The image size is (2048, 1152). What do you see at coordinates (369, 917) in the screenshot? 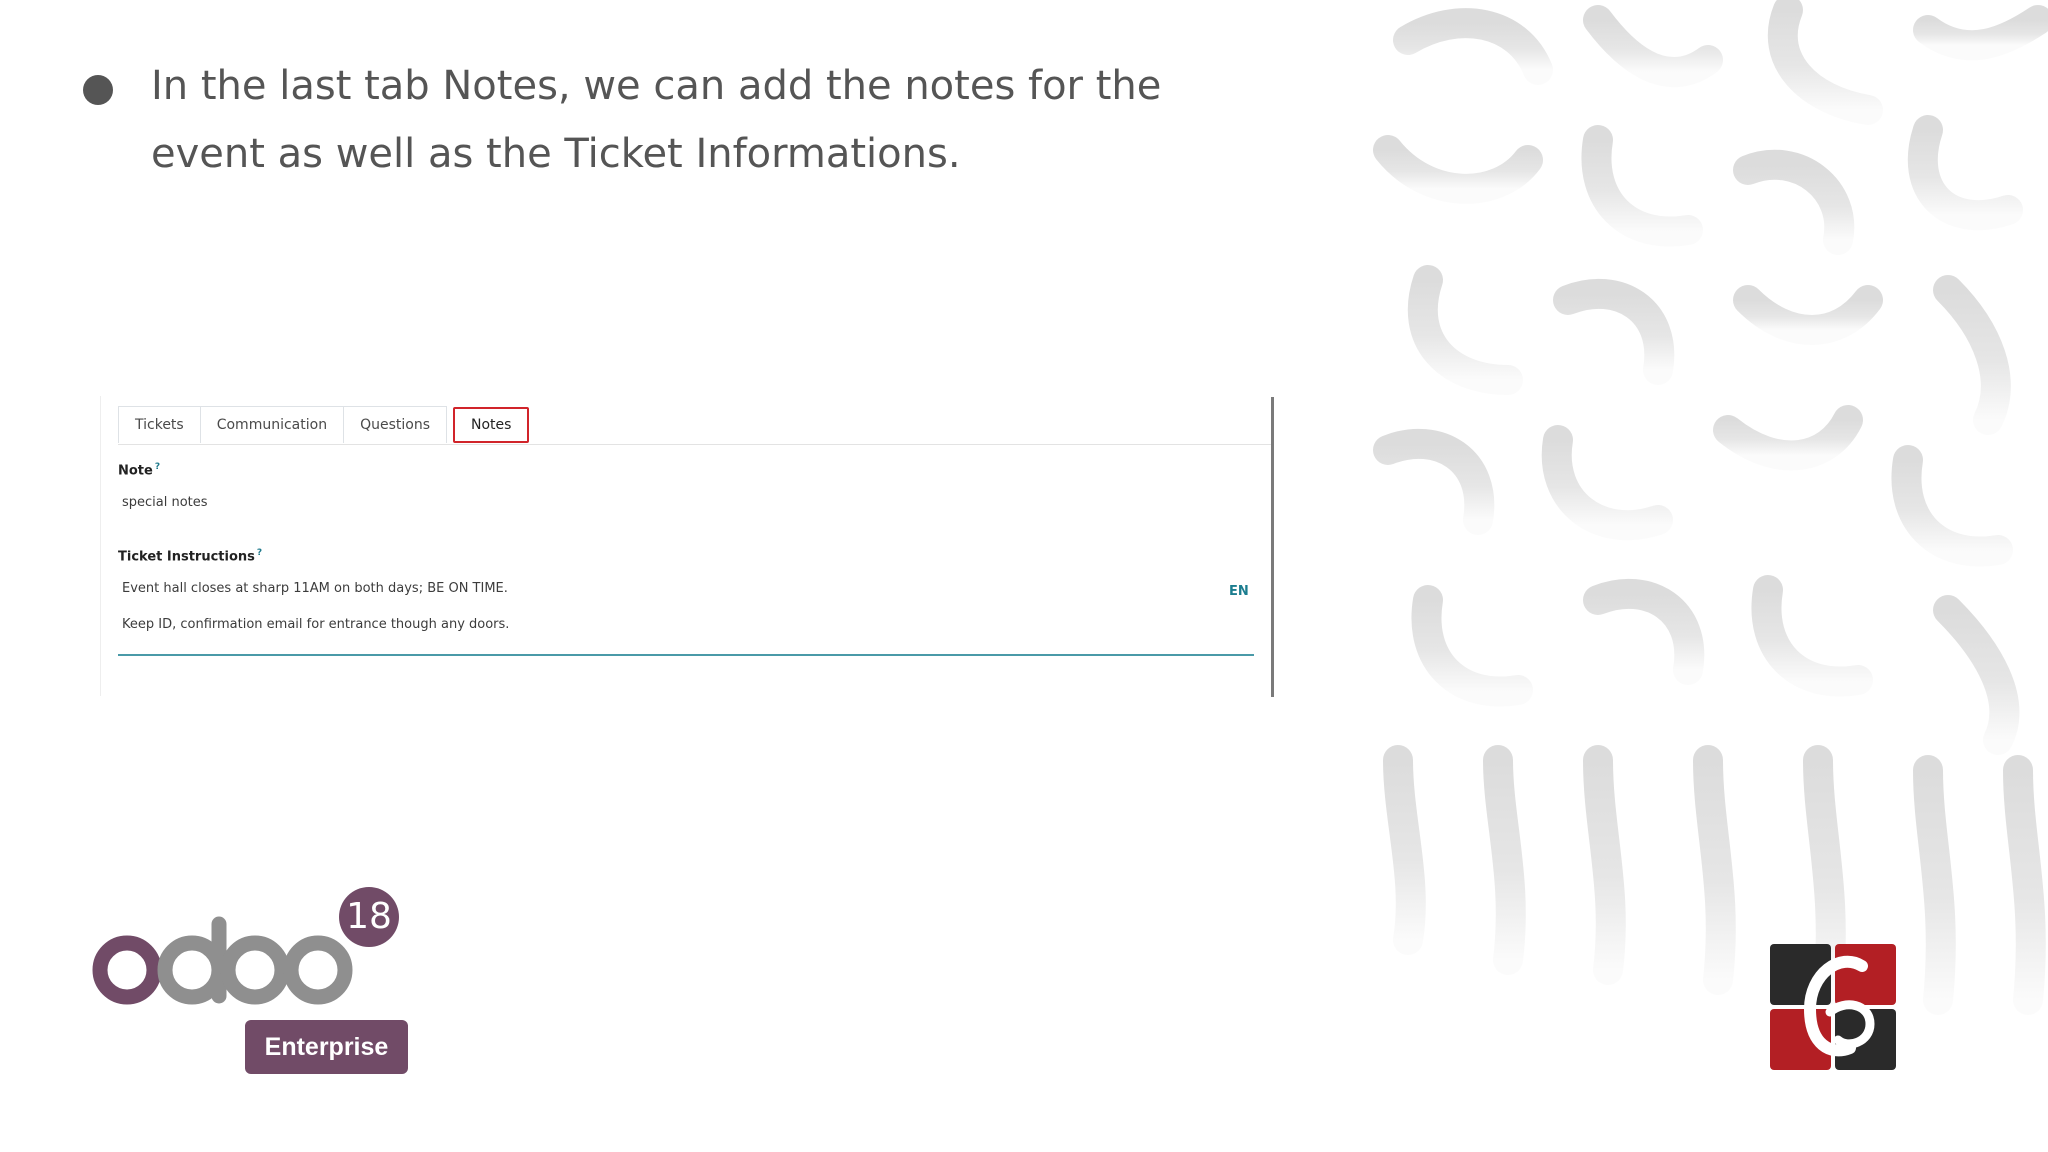
I see `odoo-version-badge: 18` at bounding box center [369, 917].